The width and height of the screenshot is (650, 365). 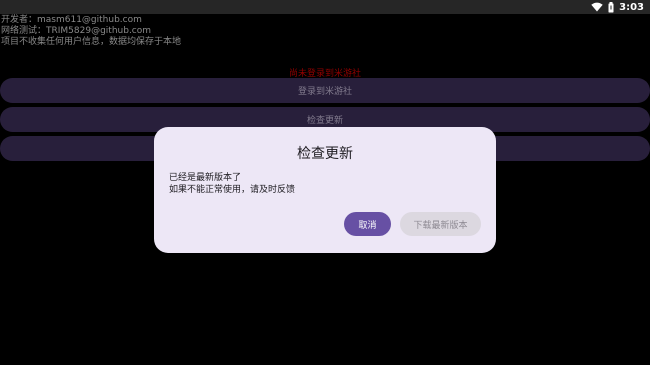 What do you see at coordinates (597, 7) in the screenshot?
I see `wifi-icon` at bounding box center [597, 7].